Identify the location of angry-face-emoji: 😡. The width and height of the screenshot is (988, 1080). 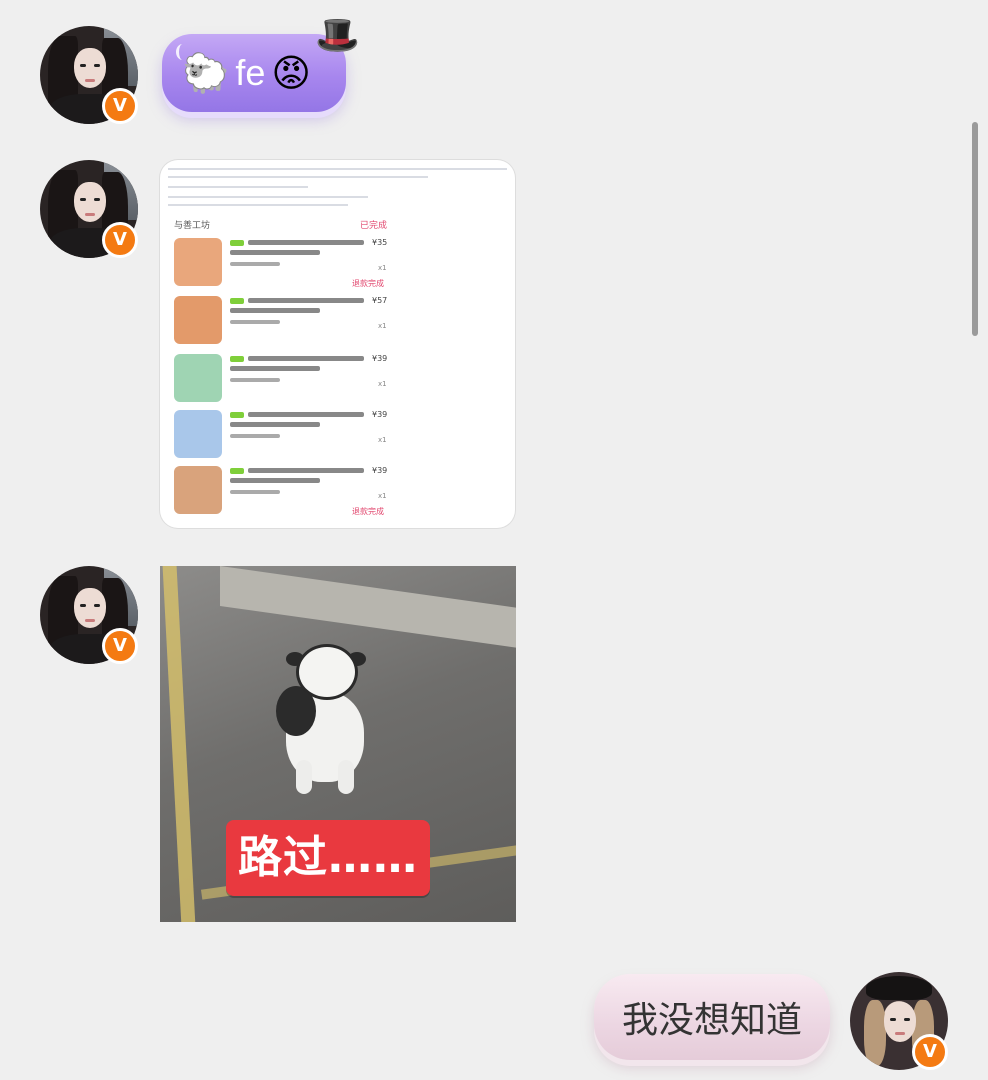
(291, 73).